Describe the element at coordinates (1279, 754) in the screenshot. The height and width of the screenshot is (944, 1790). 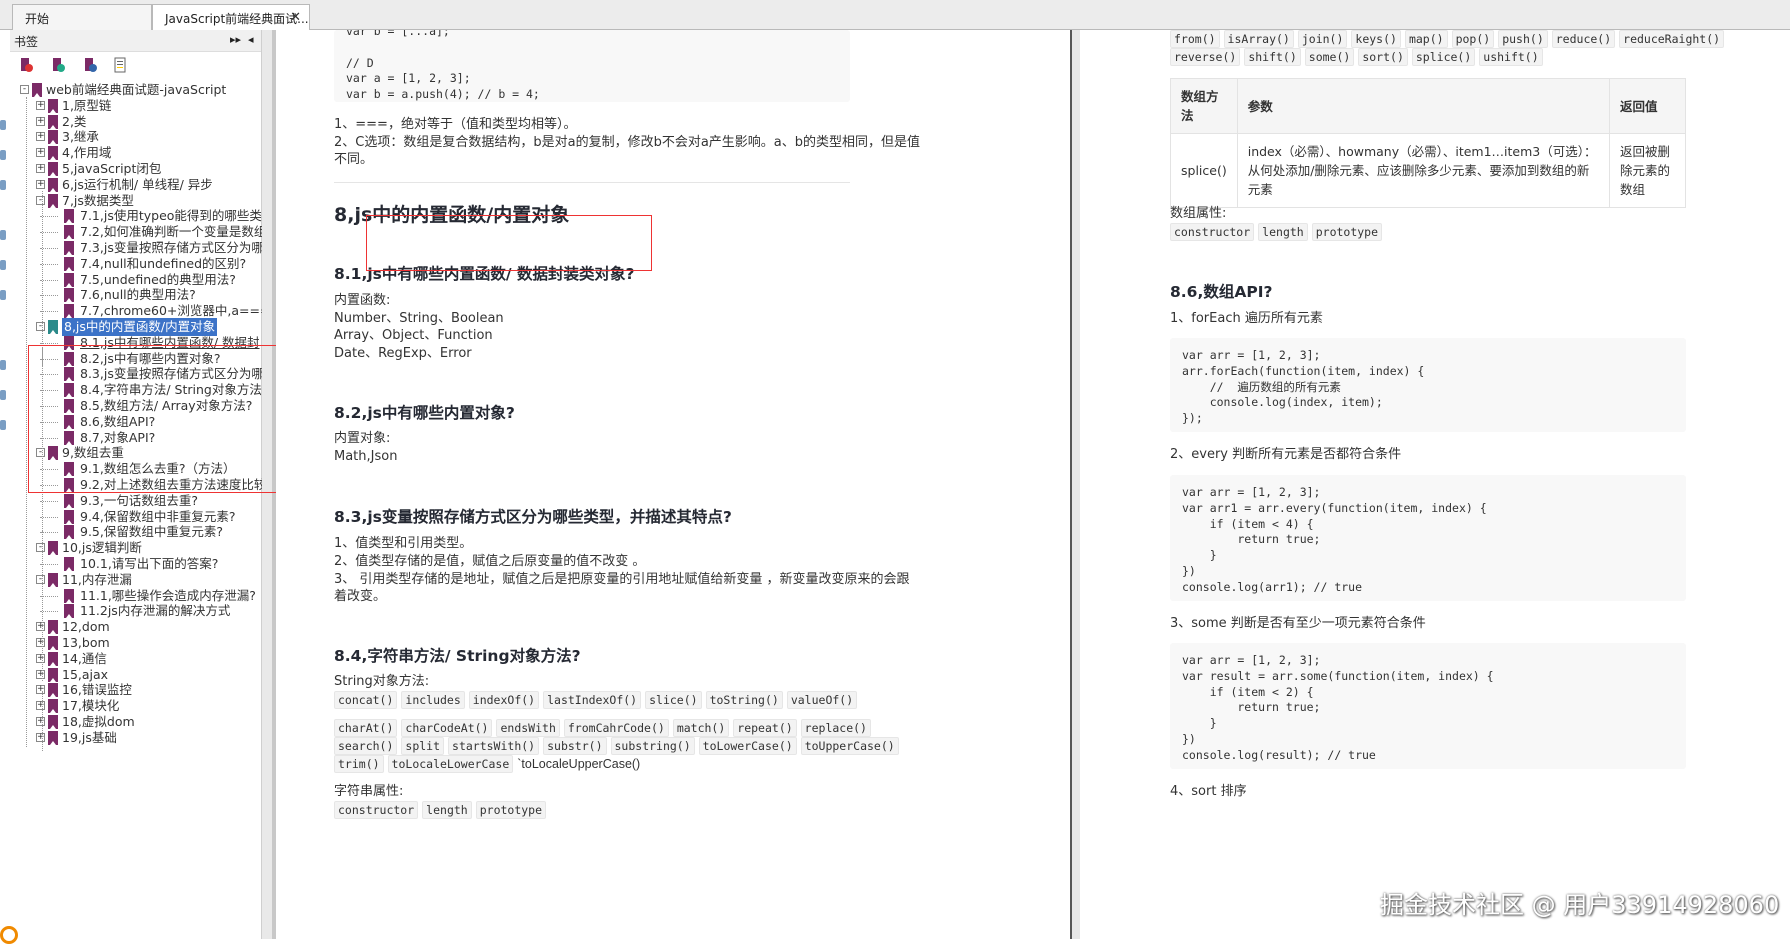
I see `code-line: console.log(result); // true` at that location.